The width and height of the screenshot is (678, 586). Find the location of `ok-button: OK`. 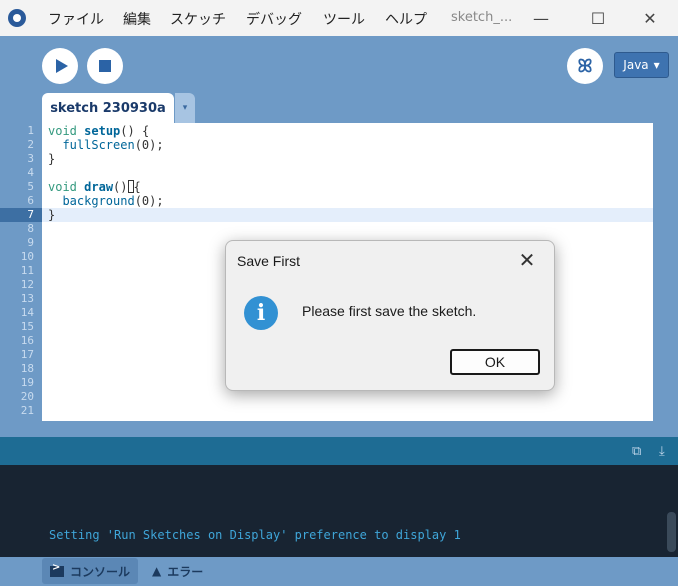

ok-button: OK is located at coordinates (495, 362).